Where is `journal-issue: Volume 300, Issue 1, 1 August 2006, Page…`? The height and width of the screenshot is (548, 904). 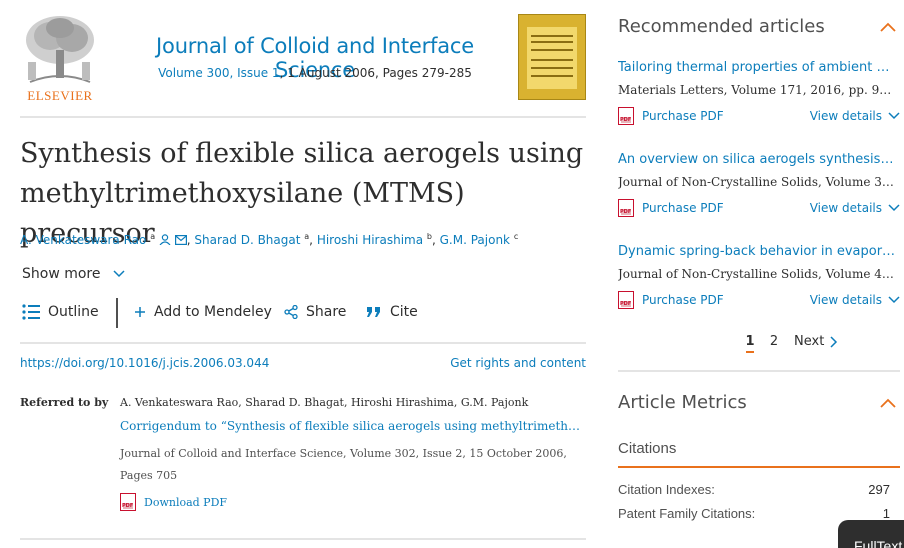 journal-issue: Volume 300, Issue 1, 1 August 2006, Page… is located at coordinates (315, 73).